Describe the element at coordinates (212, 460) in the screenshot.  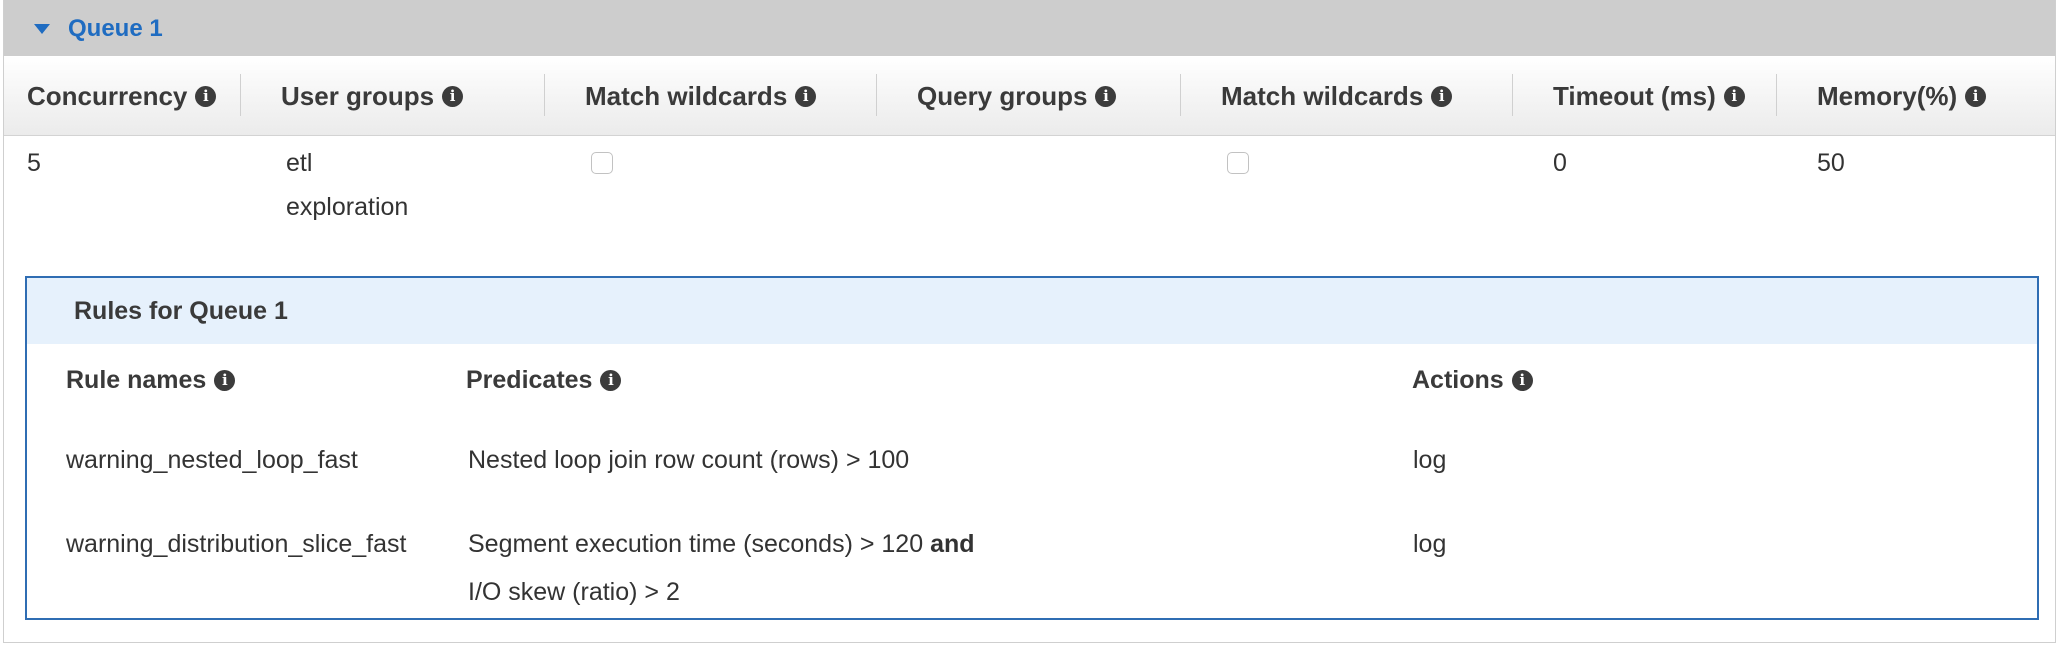
I see `rule-name: warning_nested_loop_fast` at that location.